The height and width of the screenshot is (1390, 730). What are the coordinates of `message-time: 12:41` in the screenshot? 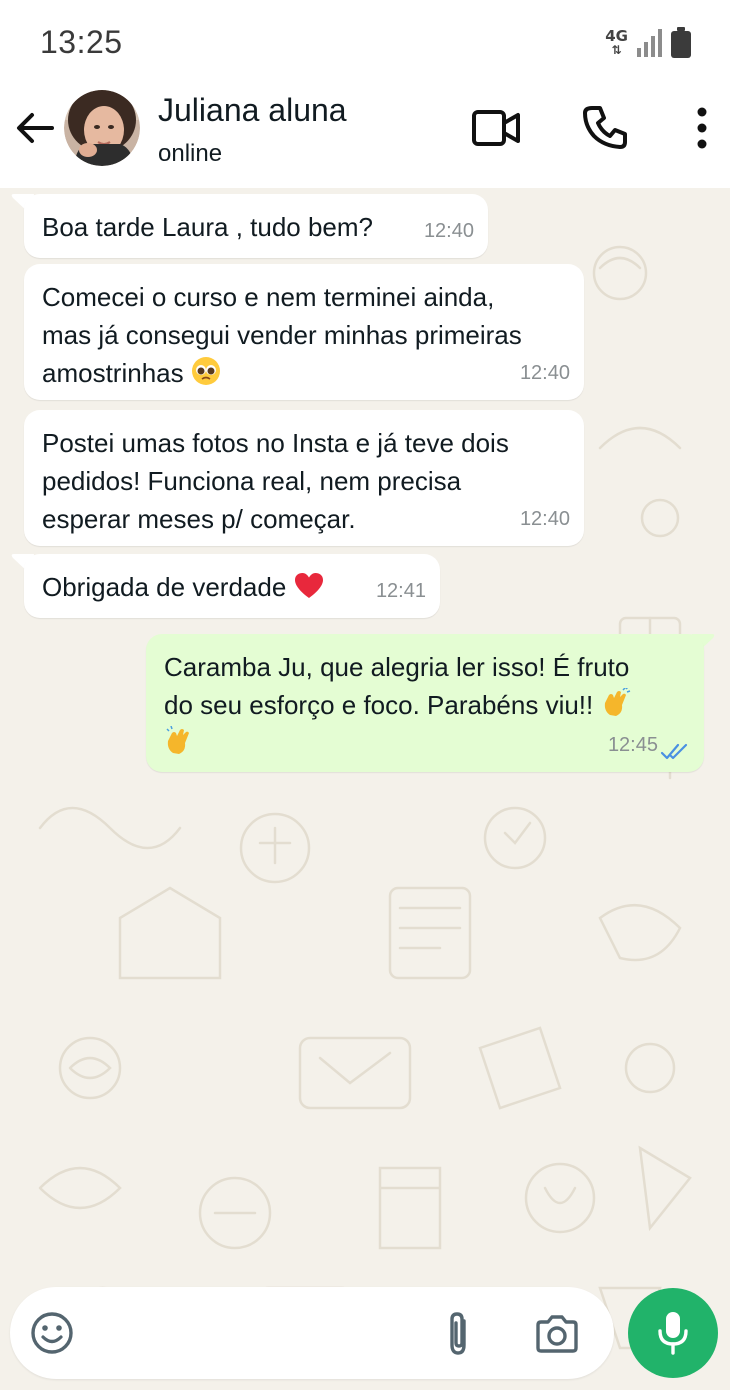 It's located at (400, 591).